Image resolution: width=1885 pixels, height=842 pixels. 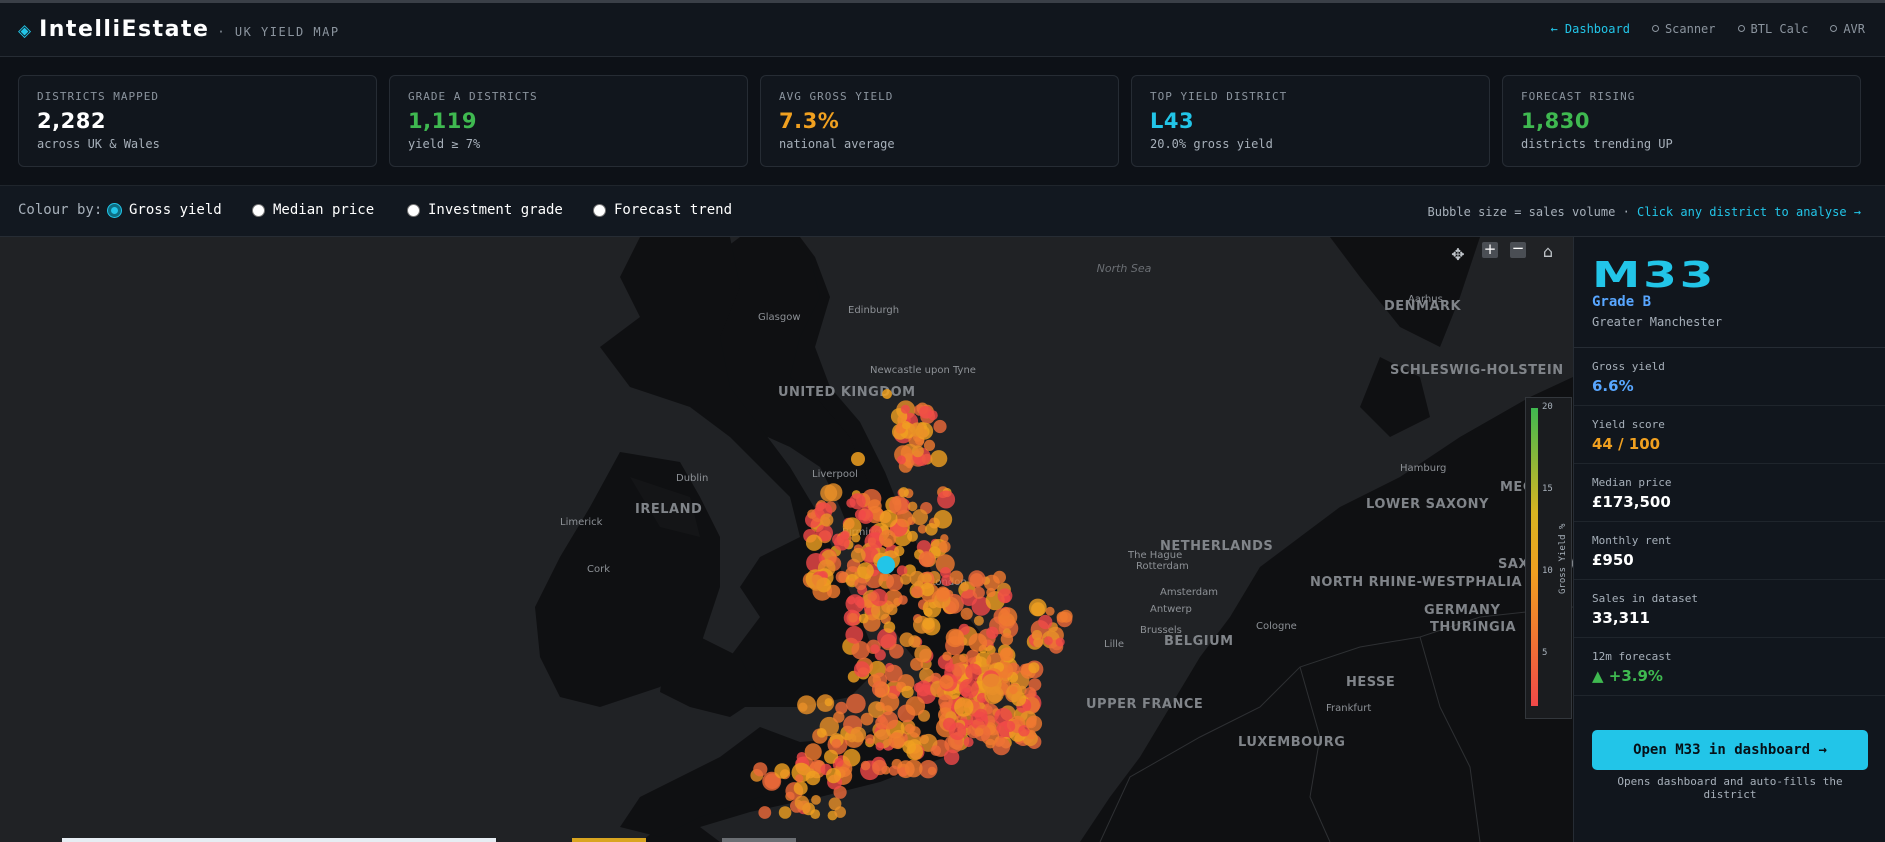 I want to click on nav-dashboard: ← Dashboard, so click(x=1589, y=29).